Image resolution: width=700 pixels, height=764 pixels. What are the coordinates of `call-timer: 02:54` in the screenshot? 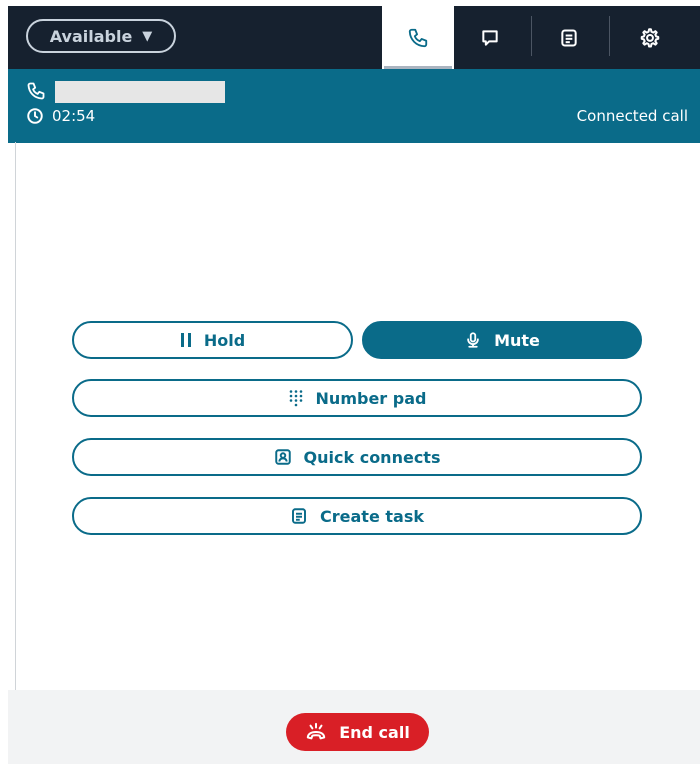 It's located at (60, 116).